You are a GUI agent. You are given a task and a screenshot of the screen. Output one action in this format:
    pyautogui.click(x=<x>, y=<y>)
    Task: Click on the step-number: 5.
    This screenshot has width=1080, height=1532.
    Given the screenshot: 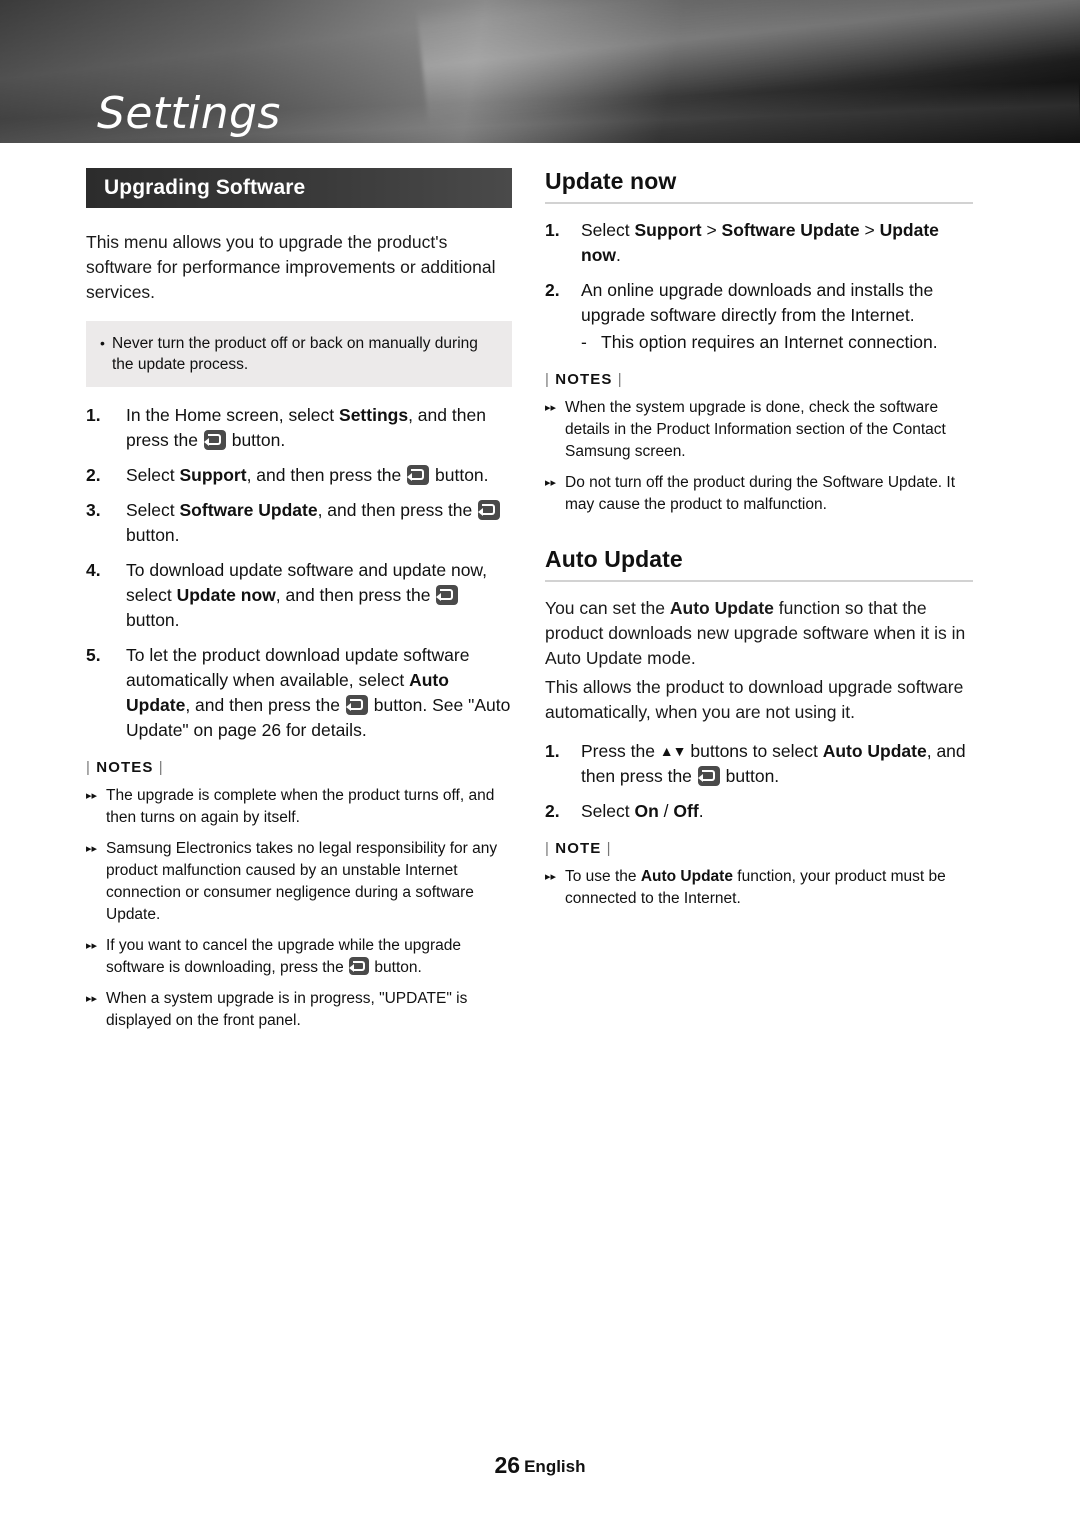 What is the action you would take?
    pyautogui.click(x=93, y=655)
    